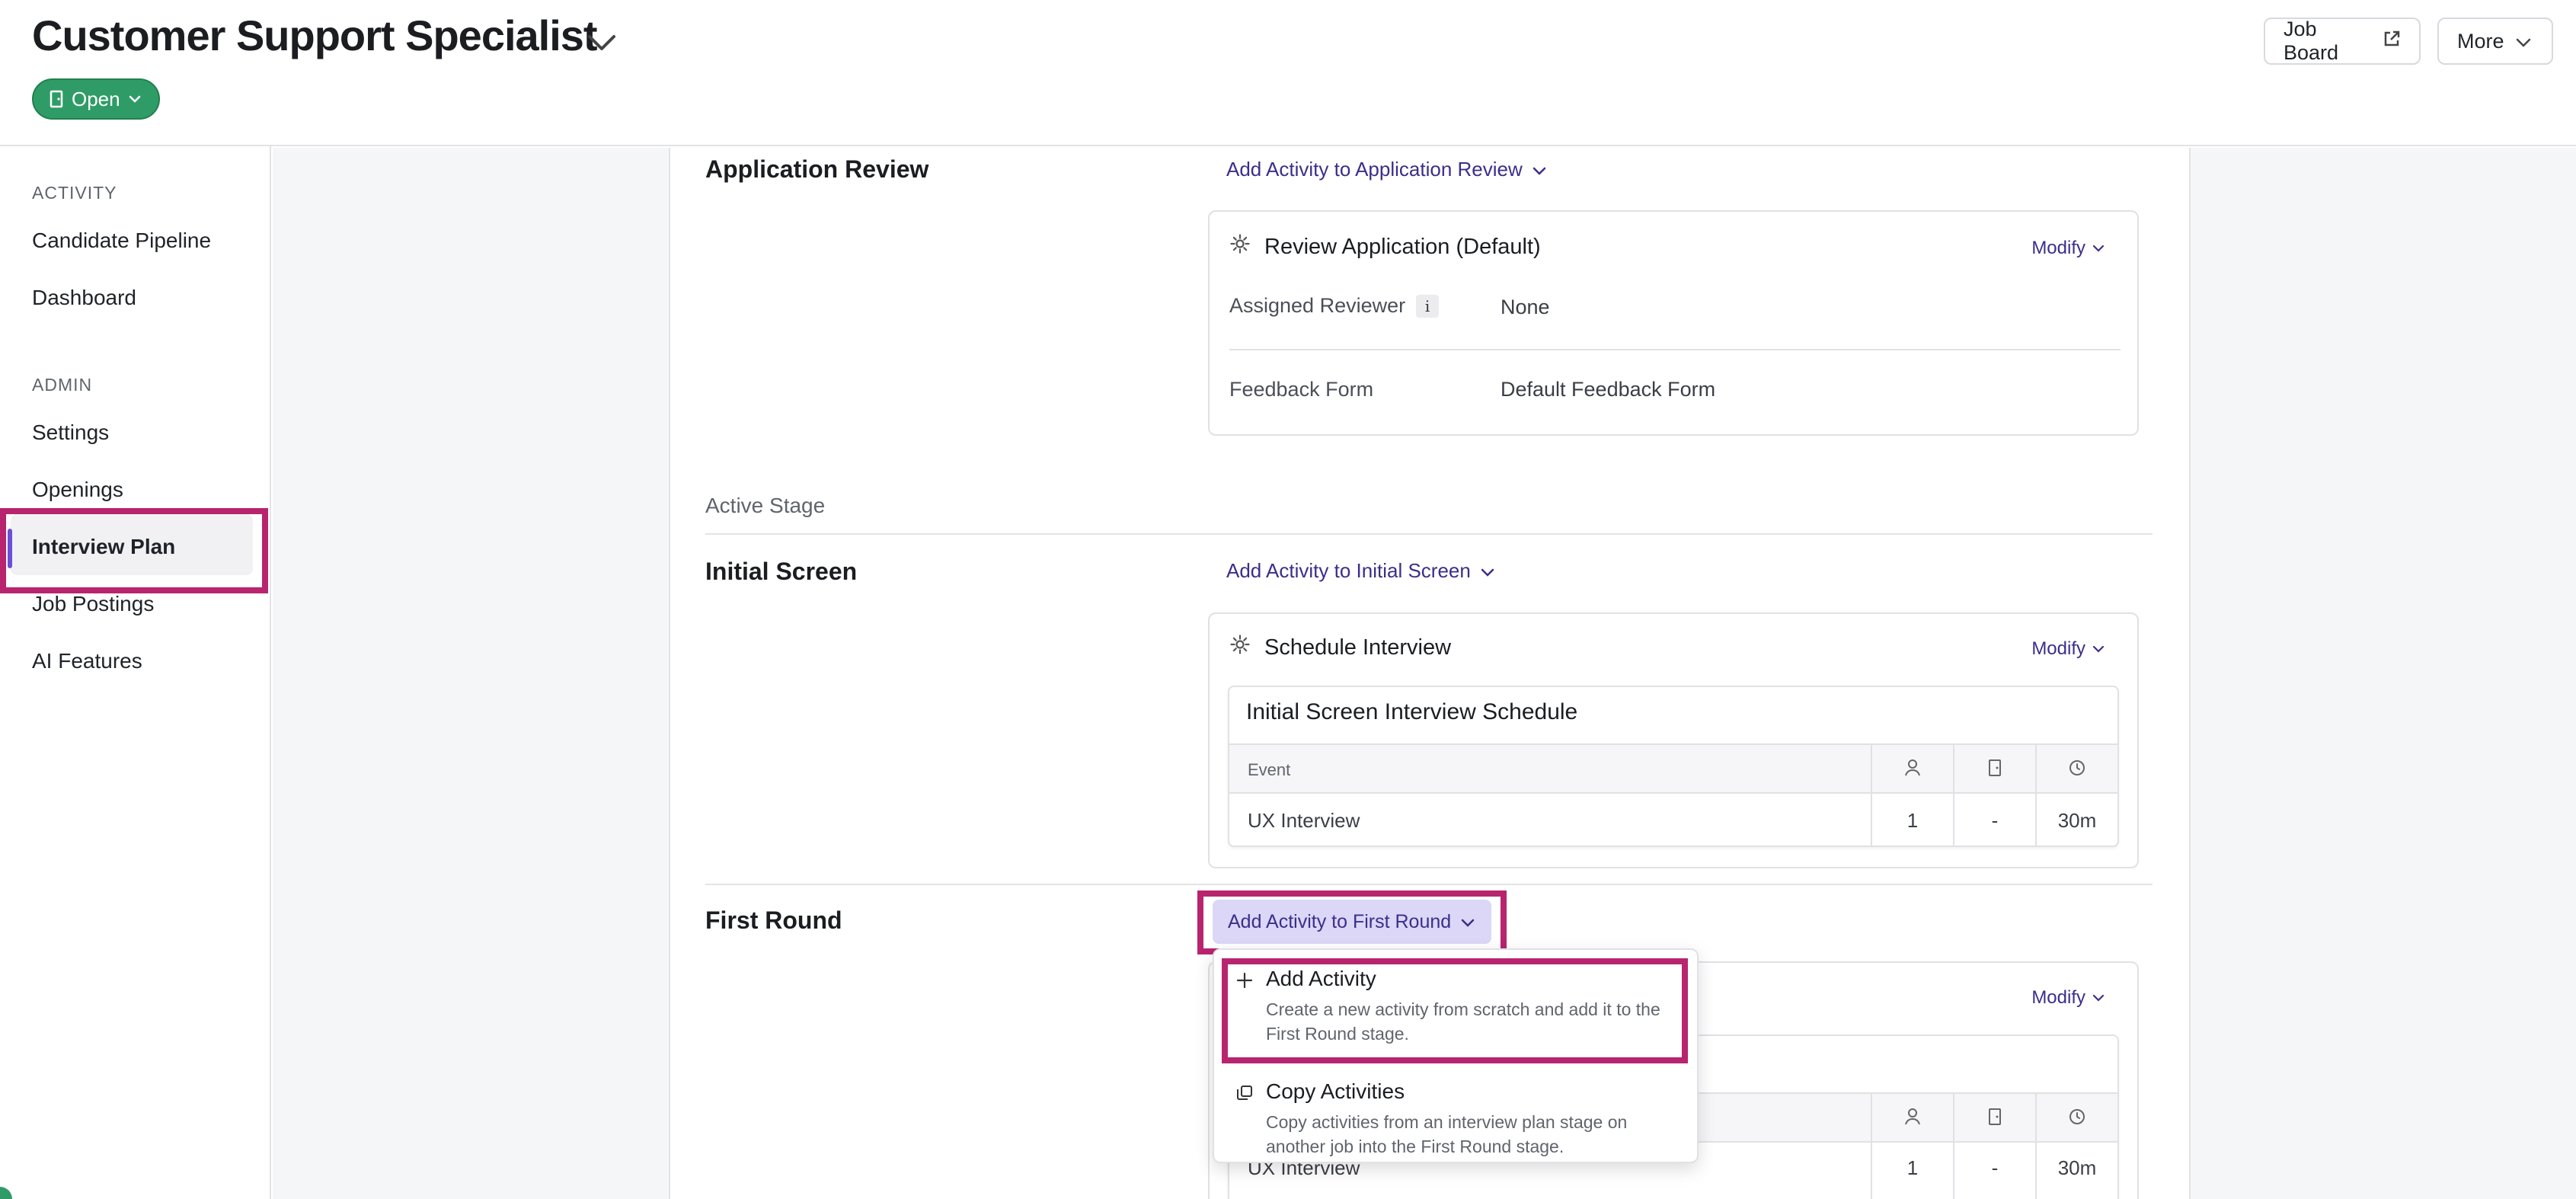  What do you see at coordinates (84, 298) in the screenshot?
I see `sidebar-item-dashboard: Dashboard` at bounding box center [84, 298].